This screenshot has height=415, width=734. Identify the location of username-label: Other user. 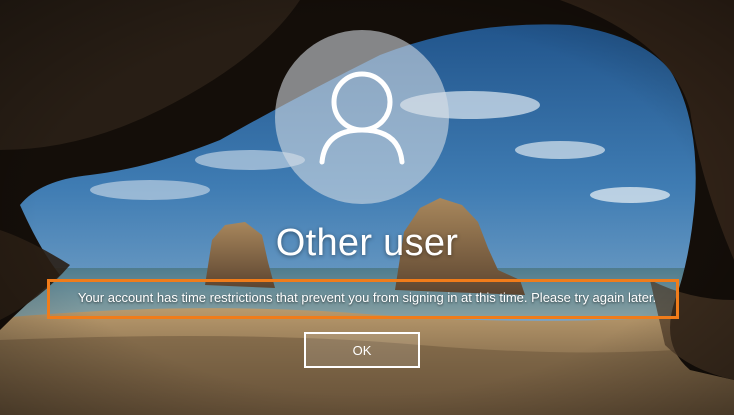
(367, 243).